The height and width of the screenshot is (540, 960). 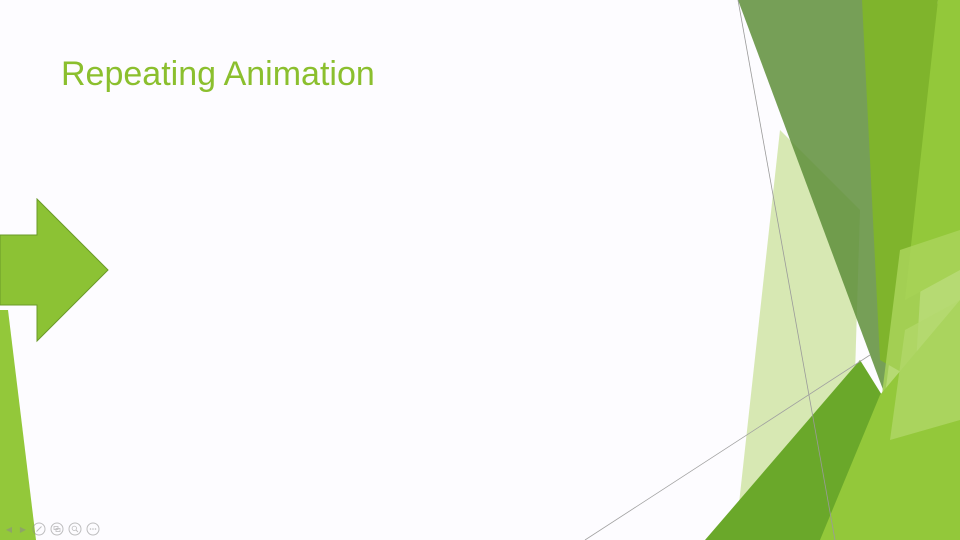 I want to click on slideshow-toolbar: ◀ ▶, so click(x=52, y=529).